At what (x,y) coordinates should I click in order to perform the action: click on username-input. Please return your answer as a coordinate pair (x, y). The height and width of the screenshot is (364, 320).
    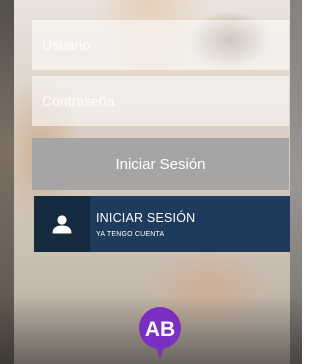
    Looking at the image, I should click on (160, 45).